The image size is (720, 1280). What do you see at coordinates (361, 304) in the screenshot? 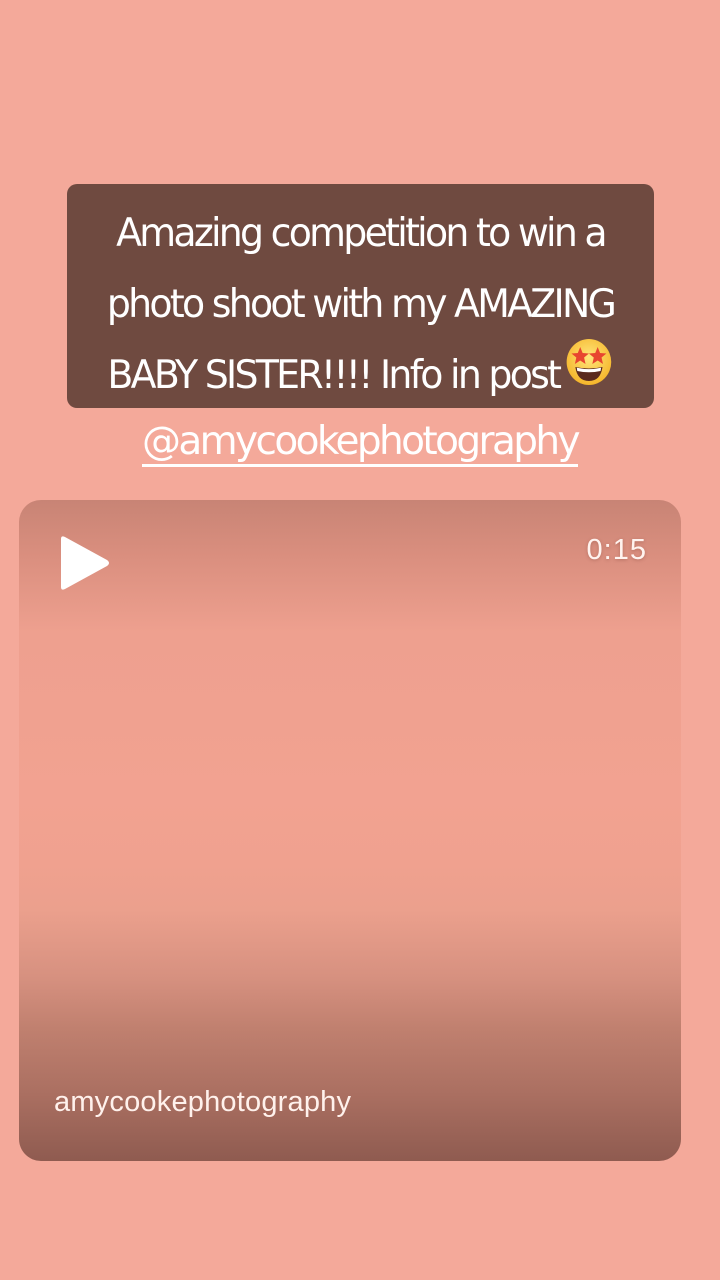
I see `caption-line-2: photo shoot with my AMAZING` at bounding box center [361, 304].